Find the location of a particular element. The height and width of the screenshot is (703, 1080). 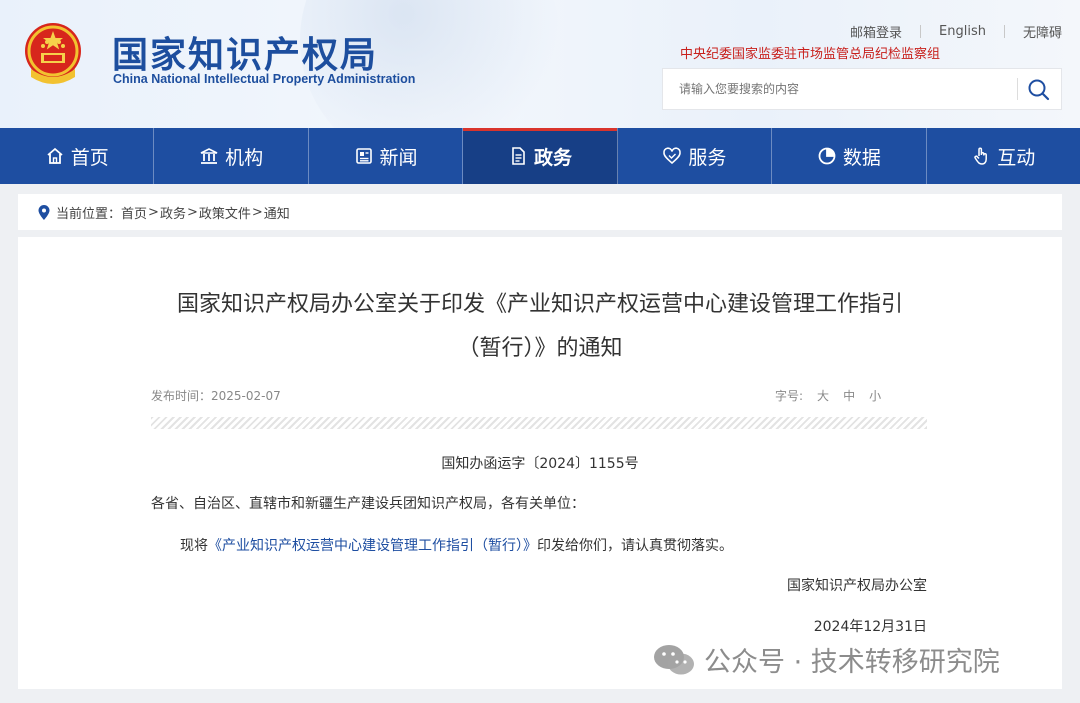

article-title-line: （暂行）》的通知 is located at coordinates (540, 348).